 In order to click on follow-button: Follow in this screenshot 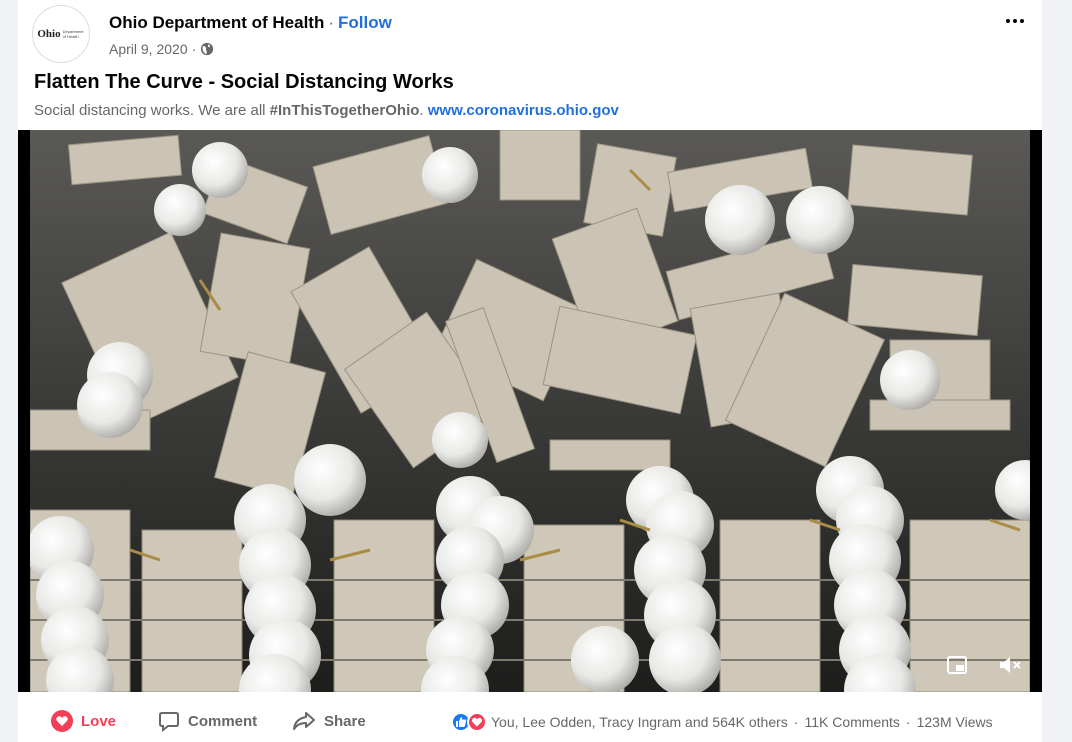, I will do `click(365, 22)`.